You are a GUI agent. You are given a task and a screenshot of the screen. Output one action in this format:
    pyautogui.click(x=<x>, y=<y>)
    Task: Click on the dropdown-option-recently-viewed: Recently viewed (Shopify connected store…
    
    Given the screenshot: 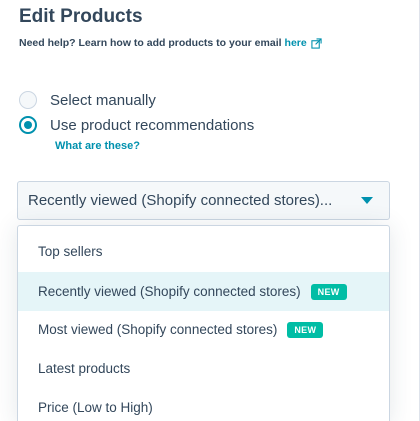 What is the action you would take?
    pyautogui.click(x=203, y=291)
    